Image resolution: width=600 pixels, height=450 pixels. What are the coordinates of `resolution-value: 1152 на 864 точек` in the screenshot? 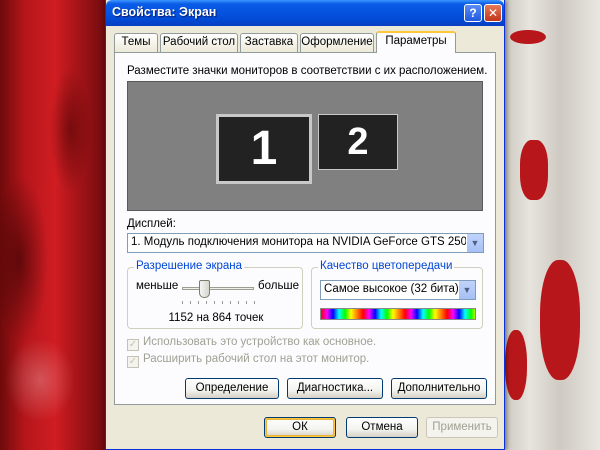 It's located at (216, 318).